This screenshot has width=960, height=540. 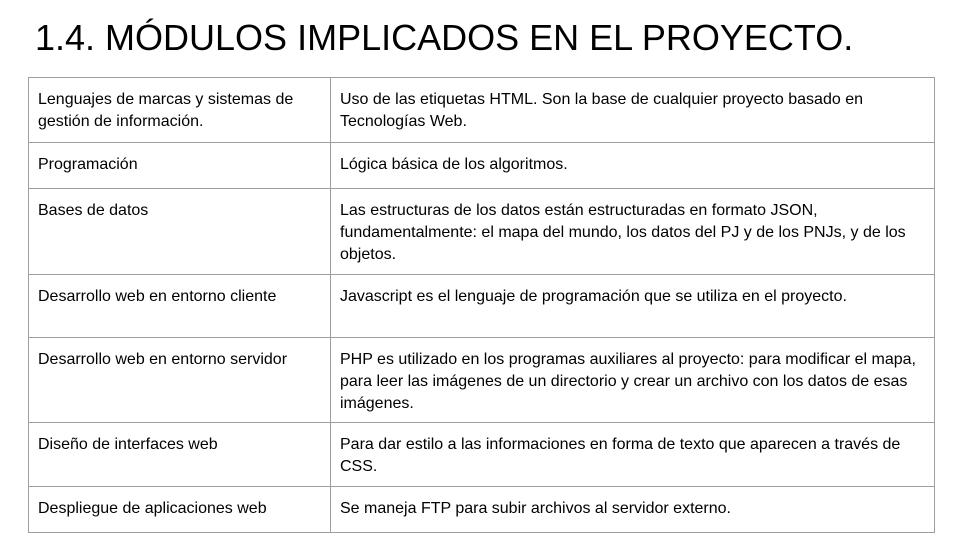 I want to click on module-name-cell: Despliegue de aplicaciones web, so click(x=179, y=509).